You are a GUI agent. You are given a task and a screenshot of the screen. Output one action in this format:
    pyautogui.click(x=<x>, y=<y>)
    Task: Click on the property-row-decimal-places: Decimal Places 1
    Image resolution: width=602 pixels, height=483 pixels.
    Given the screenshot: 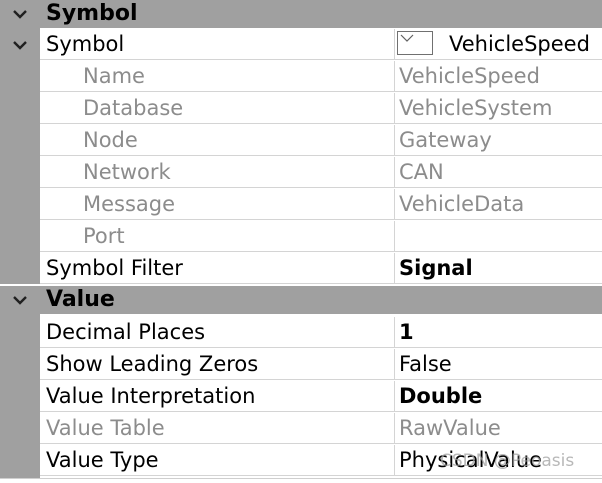 What is the action you would take?
    pyautogui.click(x=321, y=332)
    